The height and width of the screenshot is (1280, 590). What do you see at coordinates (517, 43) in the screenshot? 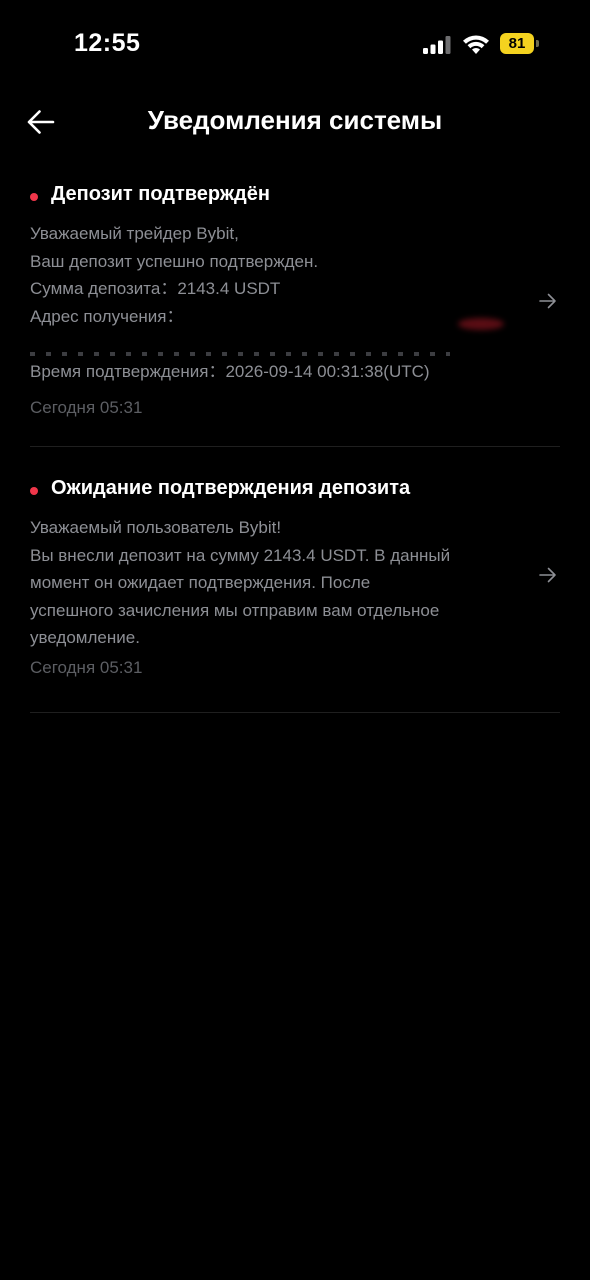
I see `battery-level: 81` at bounding box center [517, 43].